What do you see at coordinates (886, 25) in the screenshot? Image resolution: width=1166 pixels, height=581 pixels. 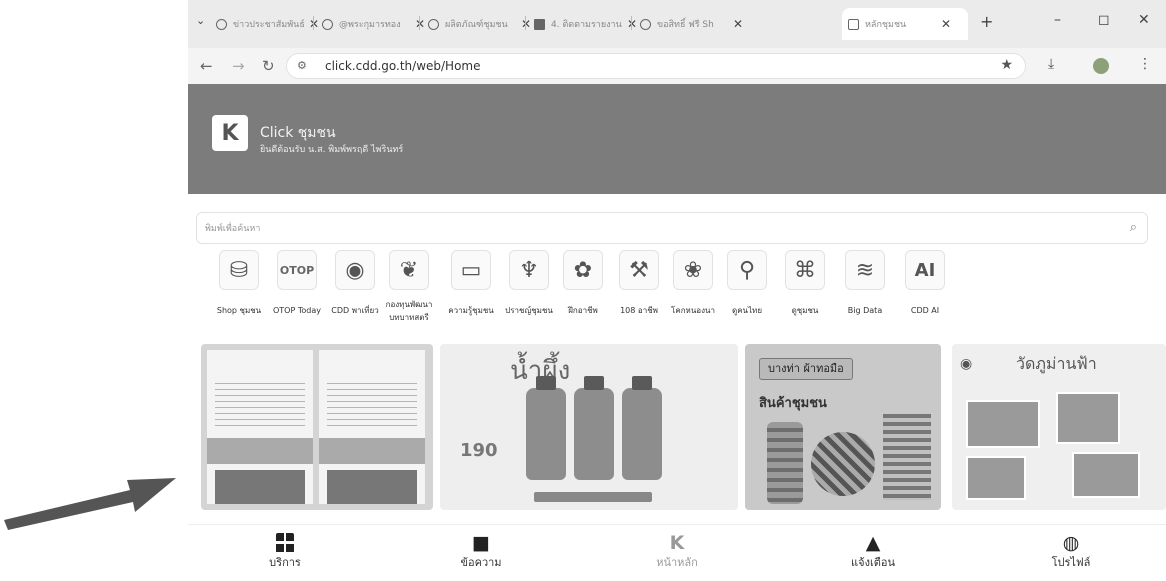 I see `tab-title: หลักชุมชน` at bounding box center [886, 25].